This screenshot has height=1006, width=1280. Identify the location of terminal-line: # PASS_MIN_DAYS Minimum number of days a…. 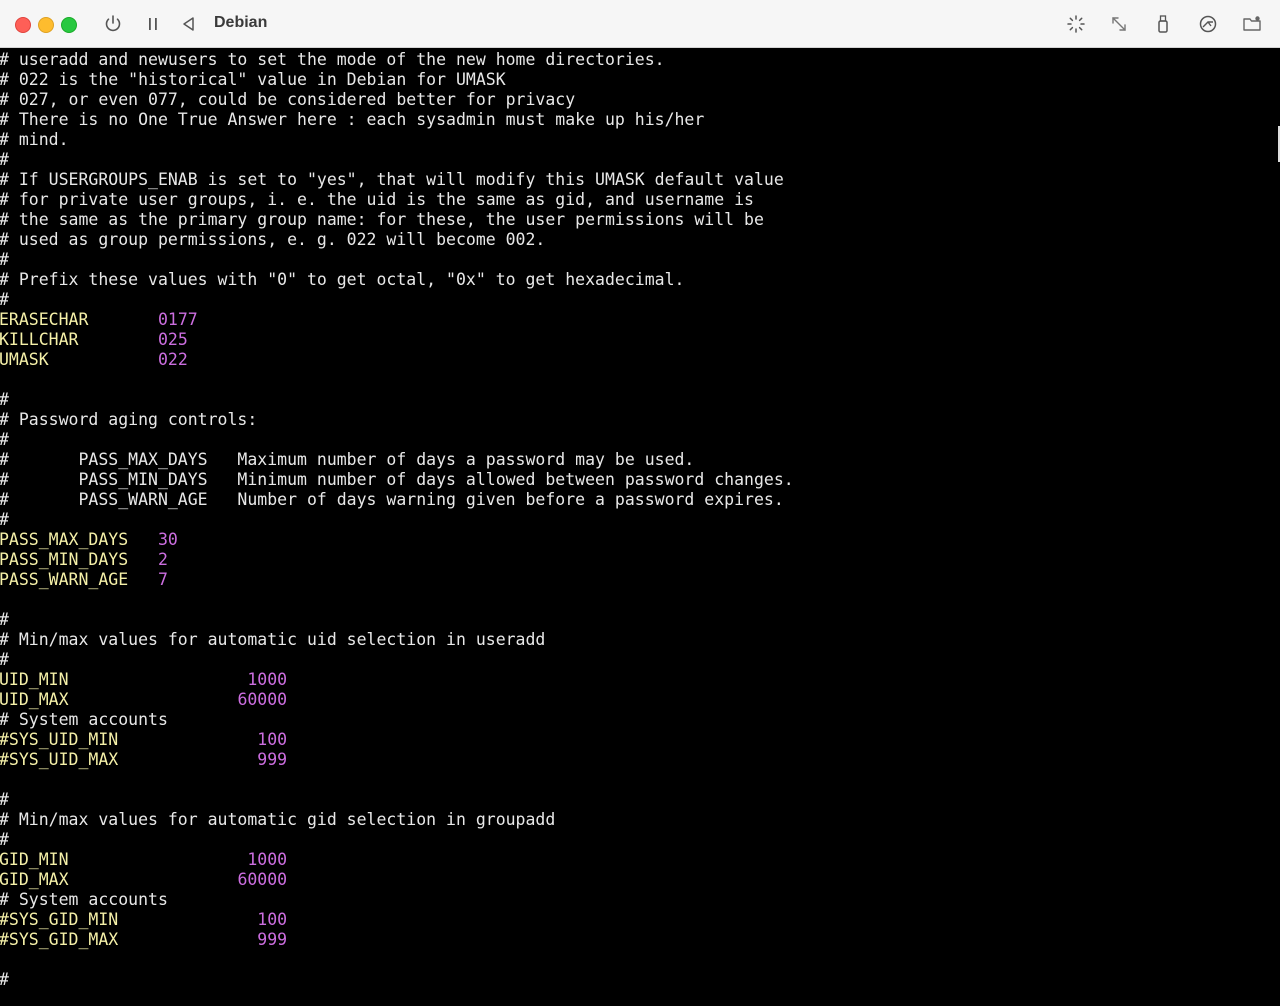
(397, 479).